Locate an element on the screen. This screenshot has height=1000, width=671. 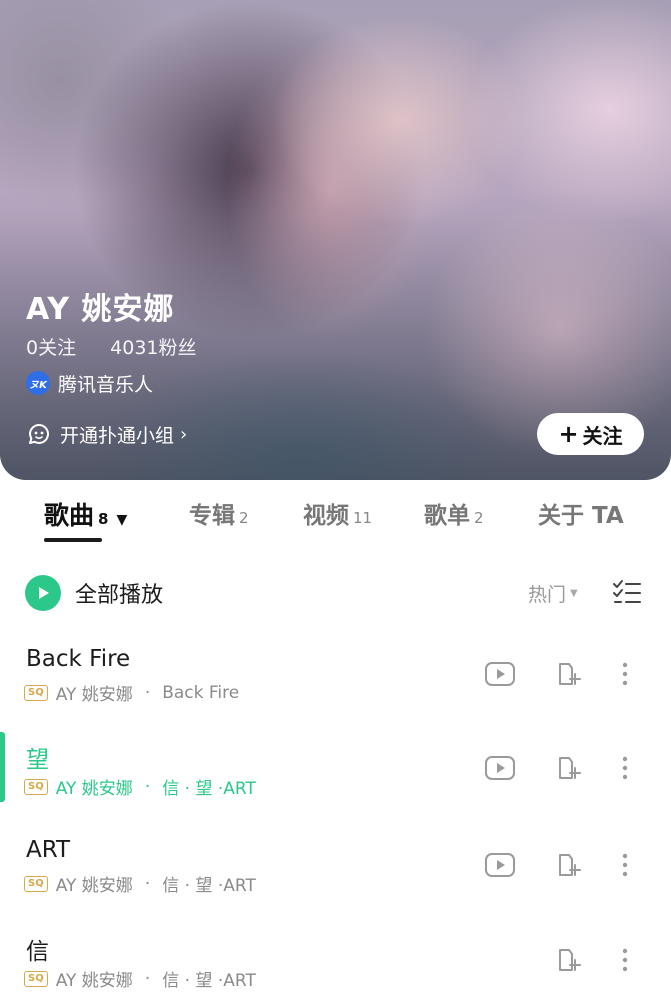
tab-label: 关于 TA is located at coordinates (581, 516).